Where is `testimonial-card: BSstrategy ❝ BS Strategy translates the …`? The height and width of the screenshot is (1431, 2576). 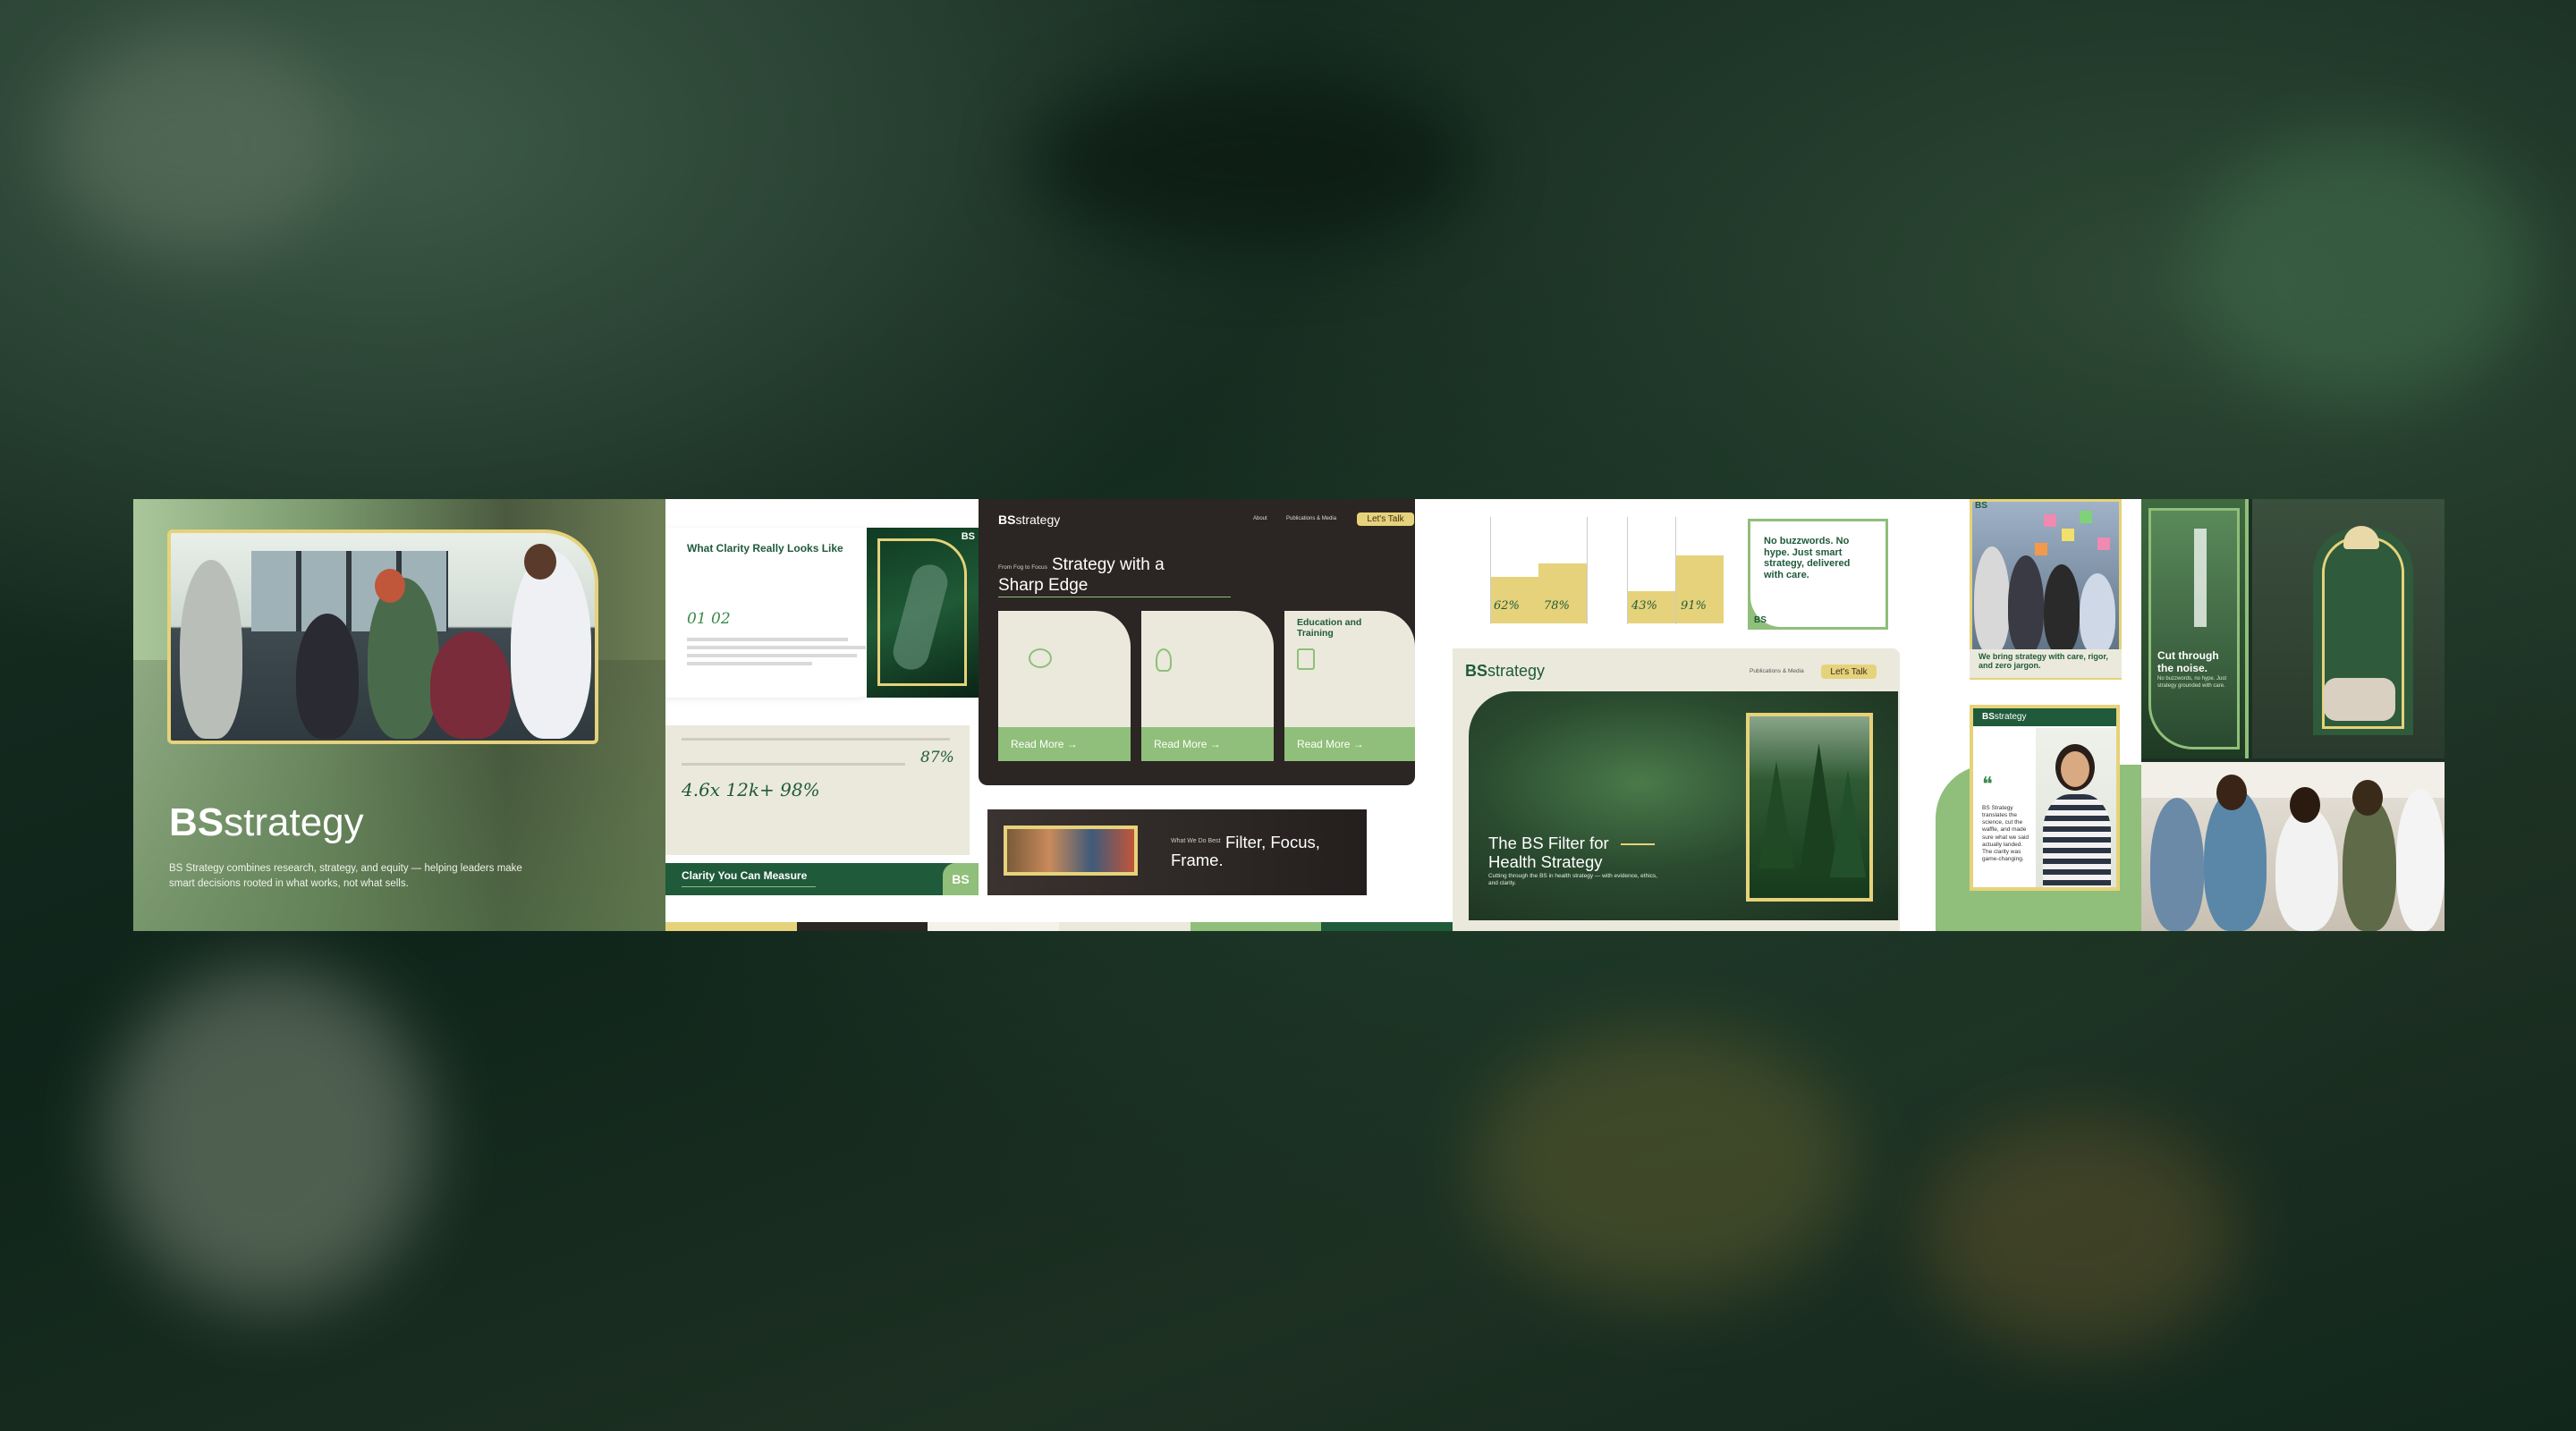 testimonial-card: BSstrategy ❝ BS Strategy translates the … is located at coordinates (2045, 798).